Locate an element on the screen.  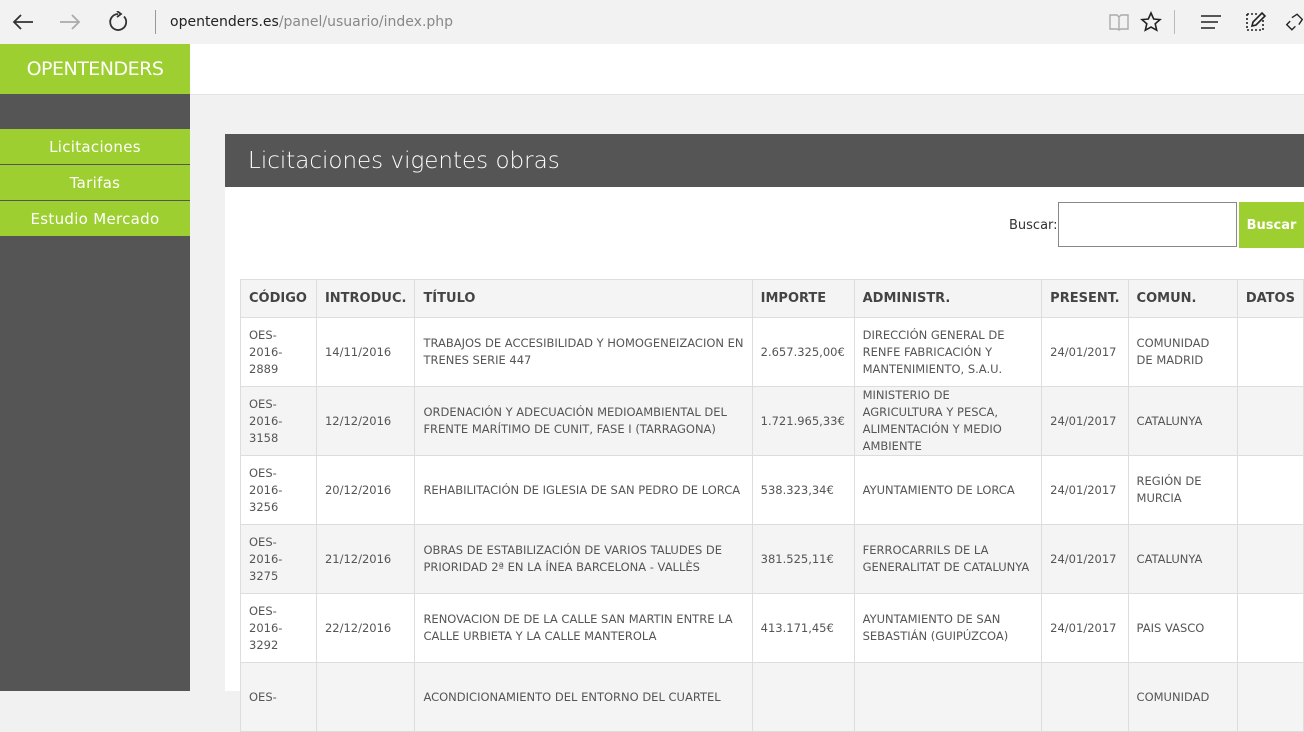
sidebar-menu: Licitaciones Tarifas Estudio Mercado is located at coordinates (95, 183).